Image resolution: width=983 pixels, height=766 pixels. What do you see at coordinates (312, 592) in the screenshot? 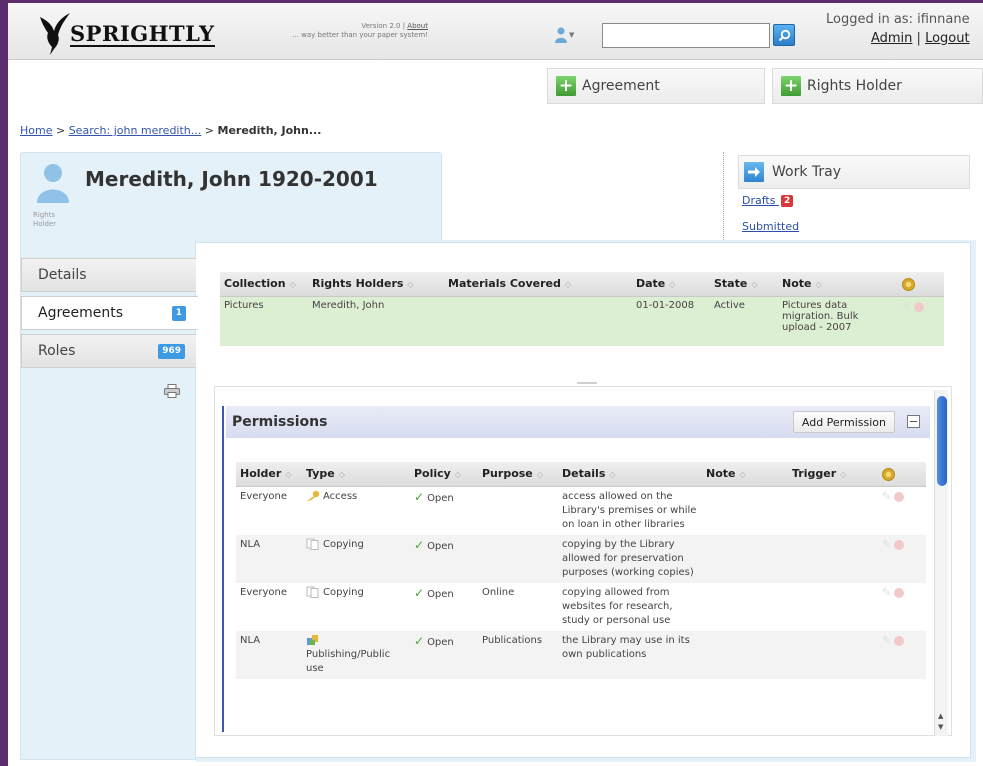
I see `copy-icon` at bounding box center [312, 592].